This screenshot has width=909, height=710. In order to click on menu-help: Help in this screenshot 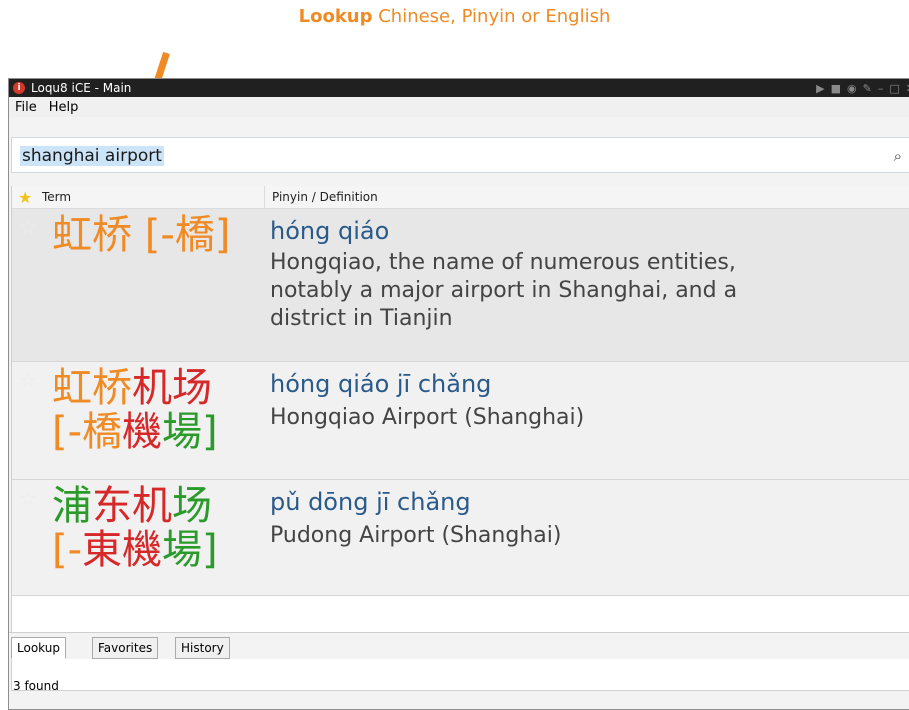, I will do `click(64, 107)`.